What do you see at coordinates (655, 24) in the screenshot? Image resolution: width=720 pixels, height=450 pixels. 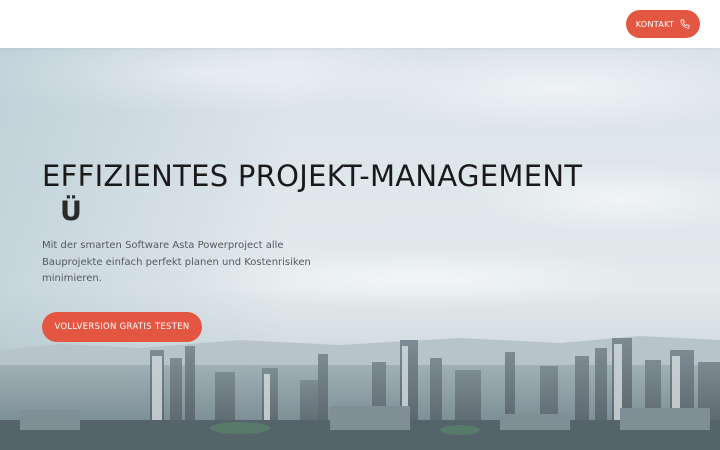 I see `contact-button-label: KONTAKT` at bounding box center [655, 24].